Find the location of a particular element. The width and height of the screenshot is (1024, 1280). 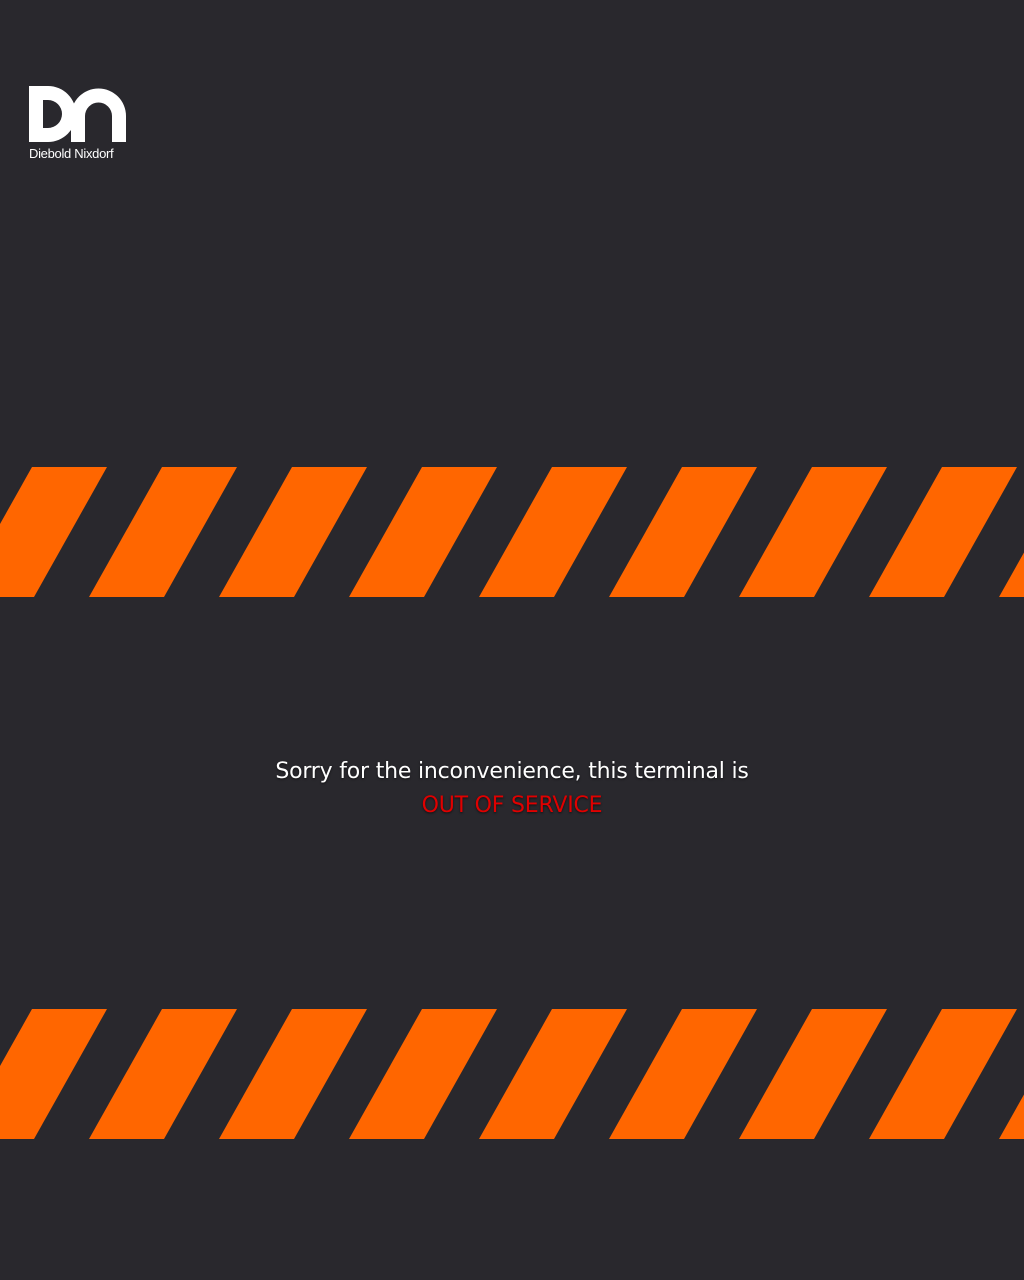

brand-logo: Diebold Nixdorf is located at coordinates (79, 125).